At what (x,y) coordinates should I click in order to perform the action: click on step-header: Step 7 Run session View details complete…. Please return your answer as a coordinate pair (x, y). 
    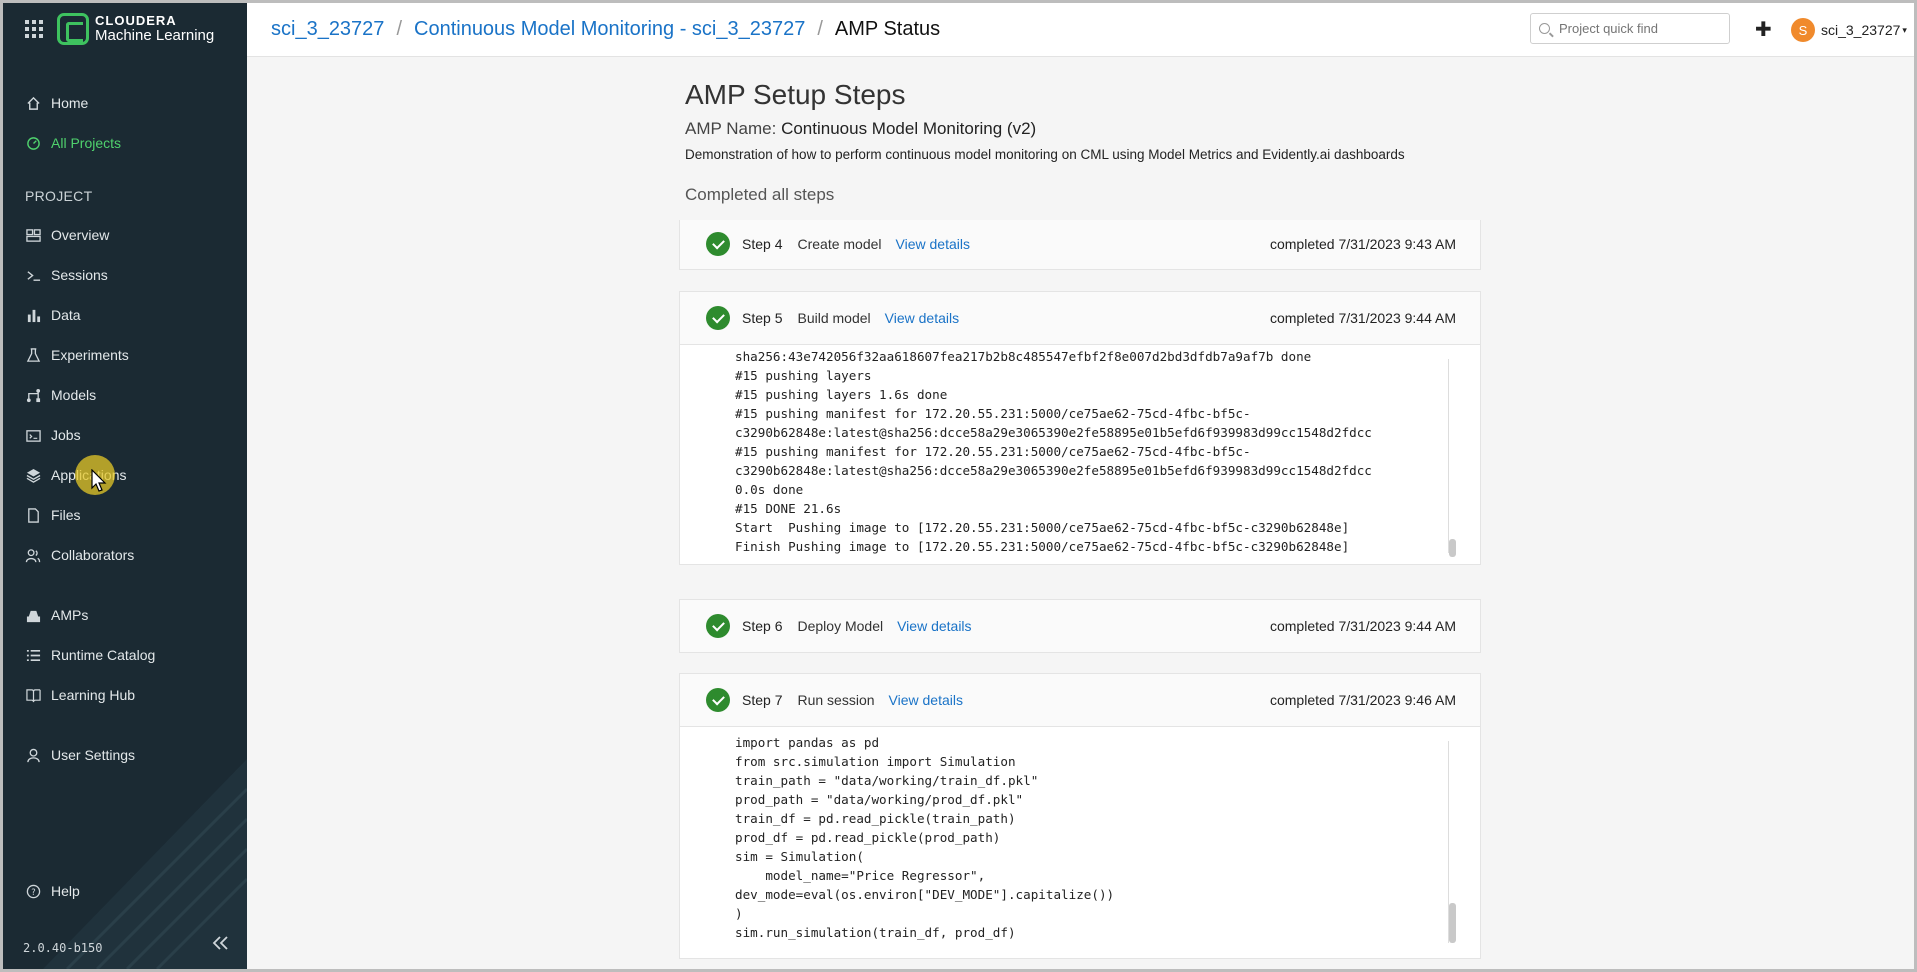
    Looking at the image, I should click on (1080, 700).